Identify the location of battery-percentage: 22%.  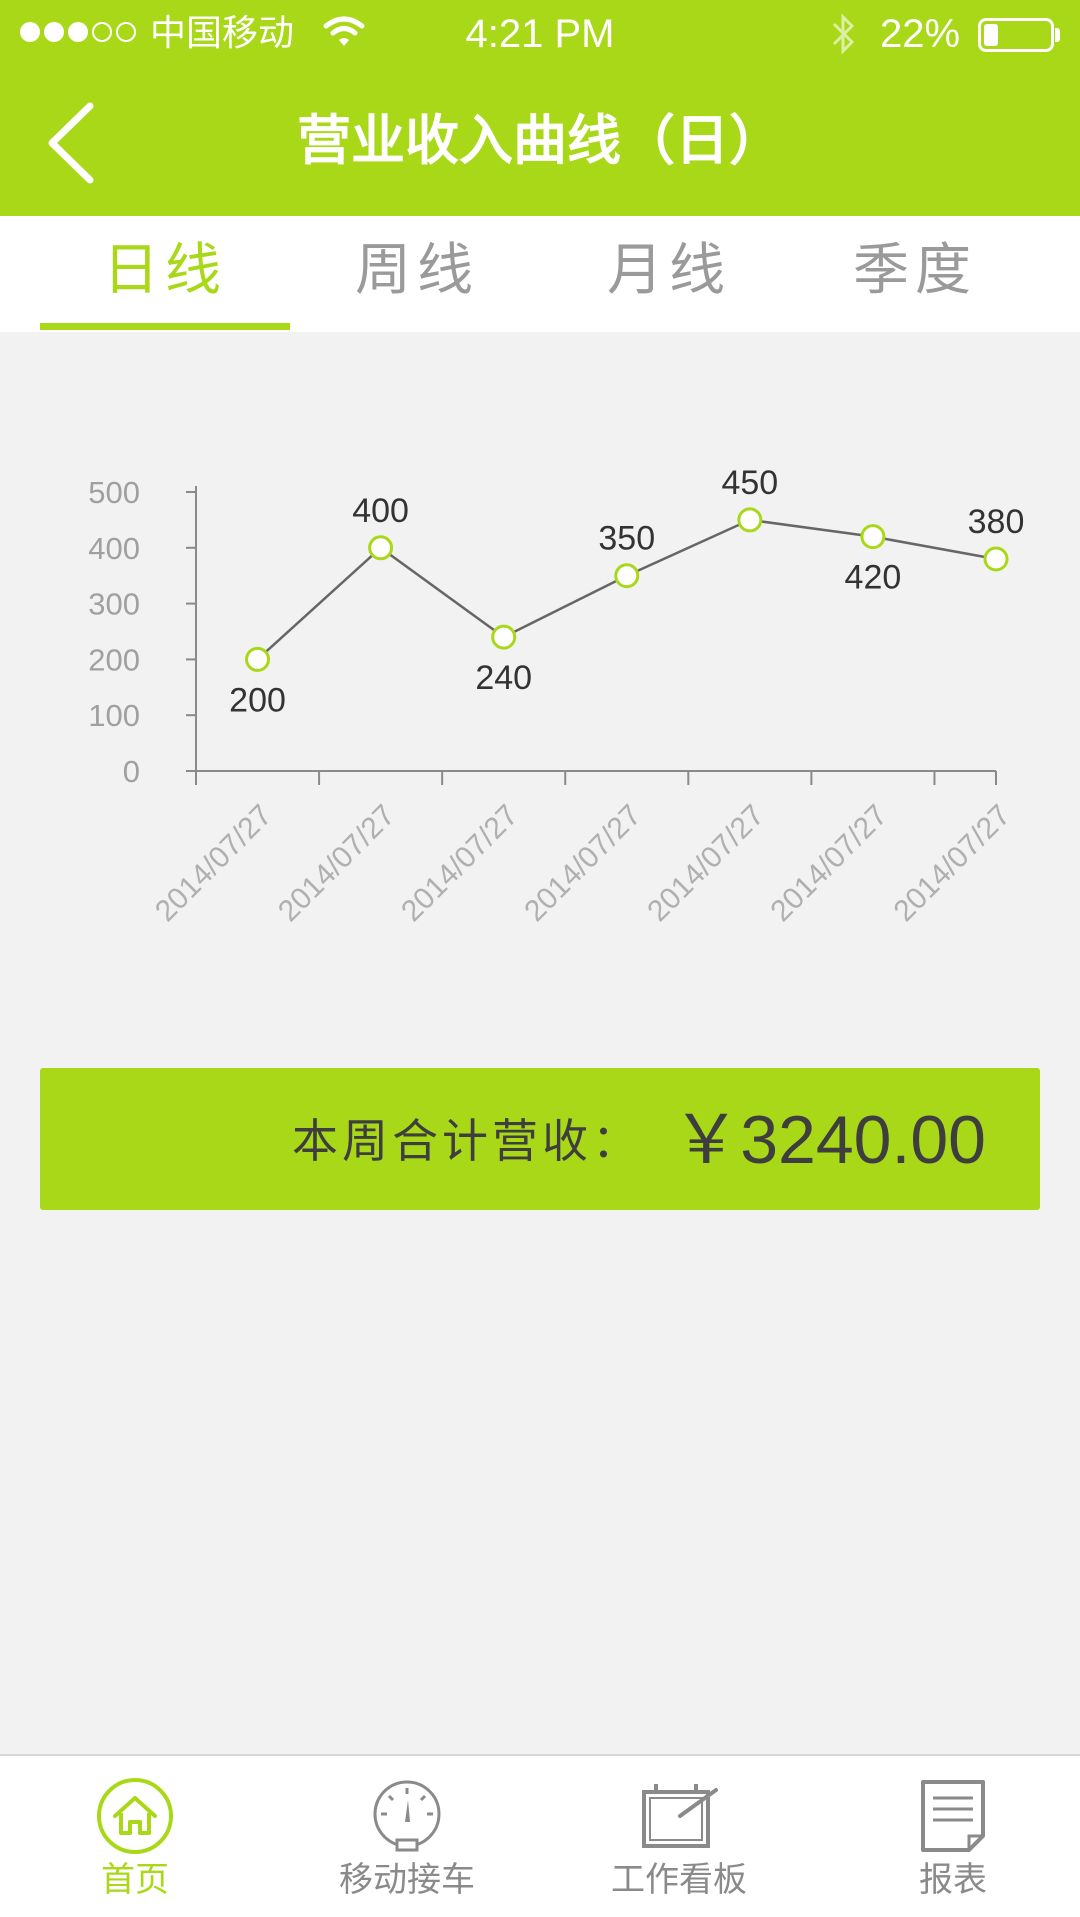
(920, 34).